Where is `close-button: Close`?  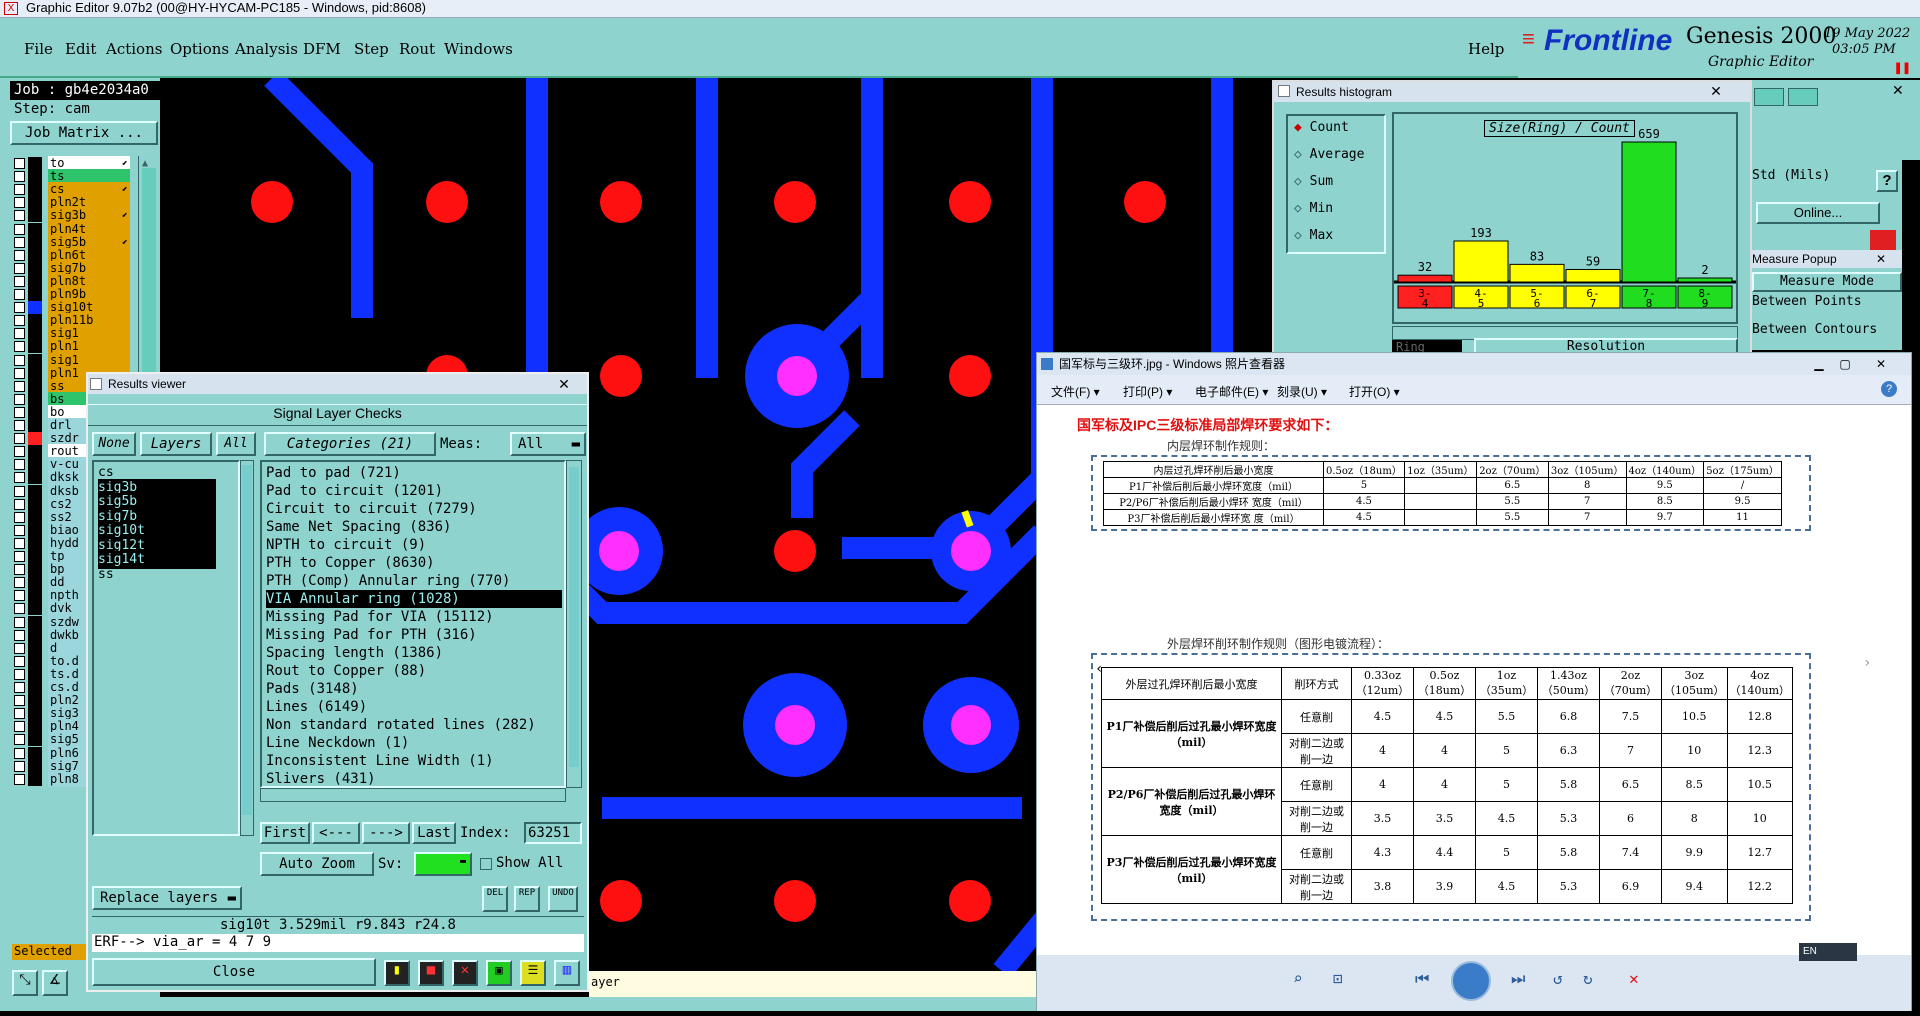 close-button: Close is located at coordinates (234, 972).